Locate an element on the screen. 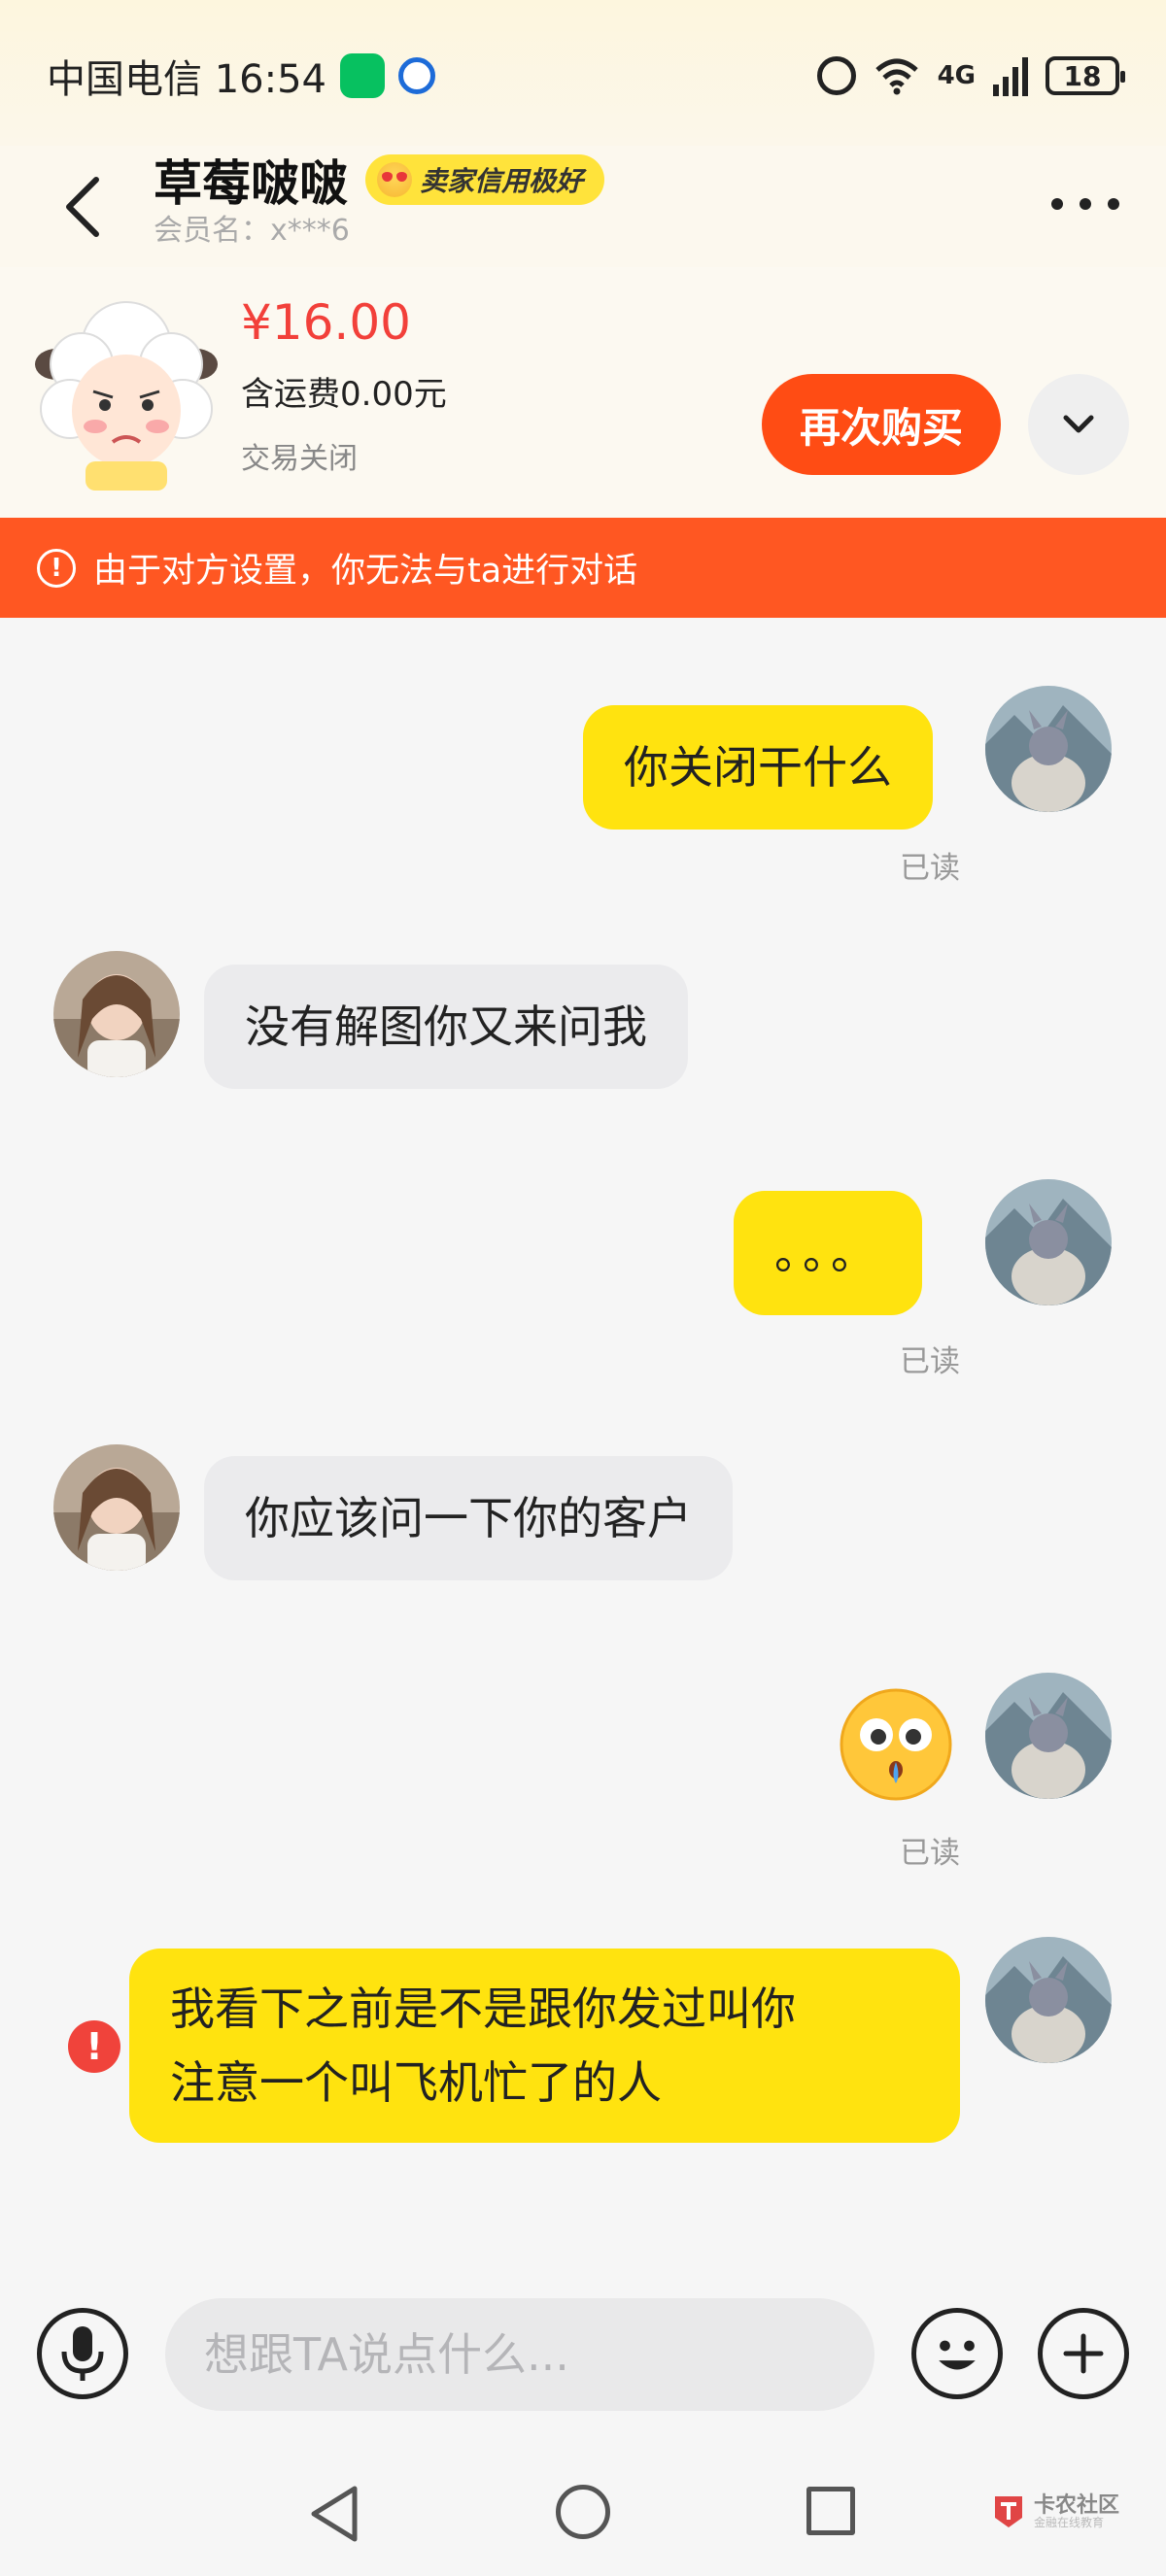  carrier-time: 中国电信 16:54 is located at coordinates (186, 79).